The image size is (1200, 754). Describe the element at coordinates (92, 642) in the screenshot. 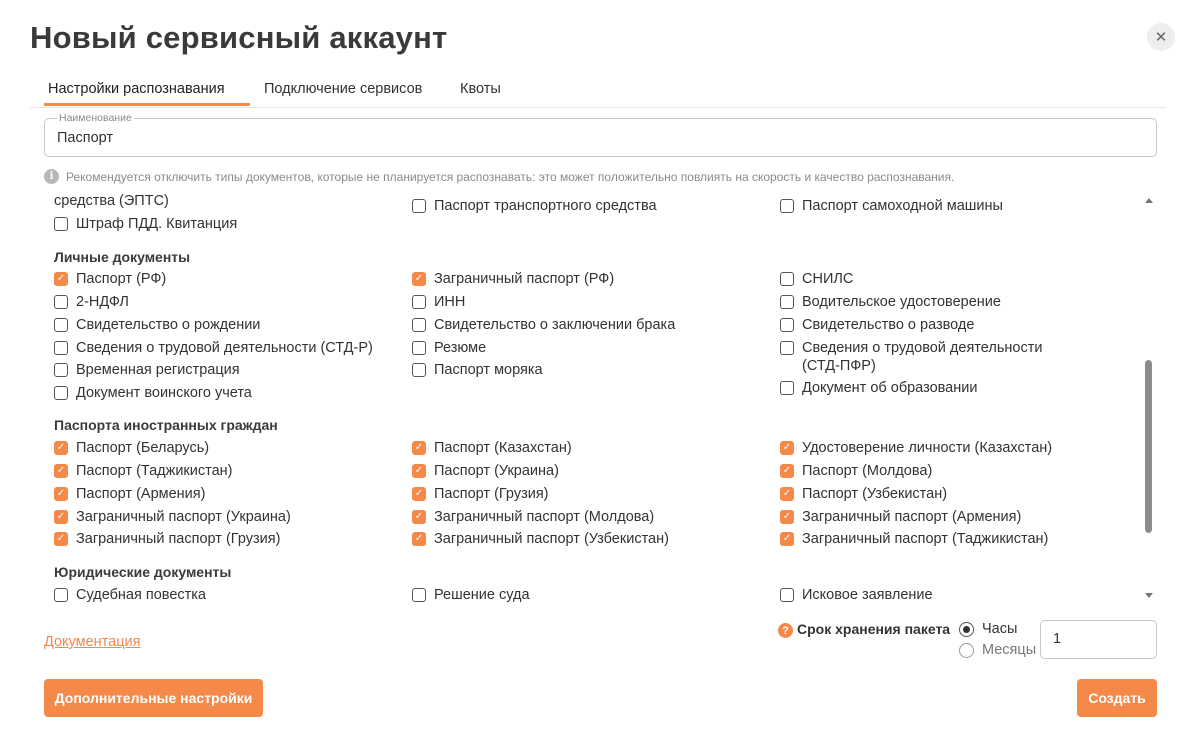

I see `documentation-link: Документация` at that location.